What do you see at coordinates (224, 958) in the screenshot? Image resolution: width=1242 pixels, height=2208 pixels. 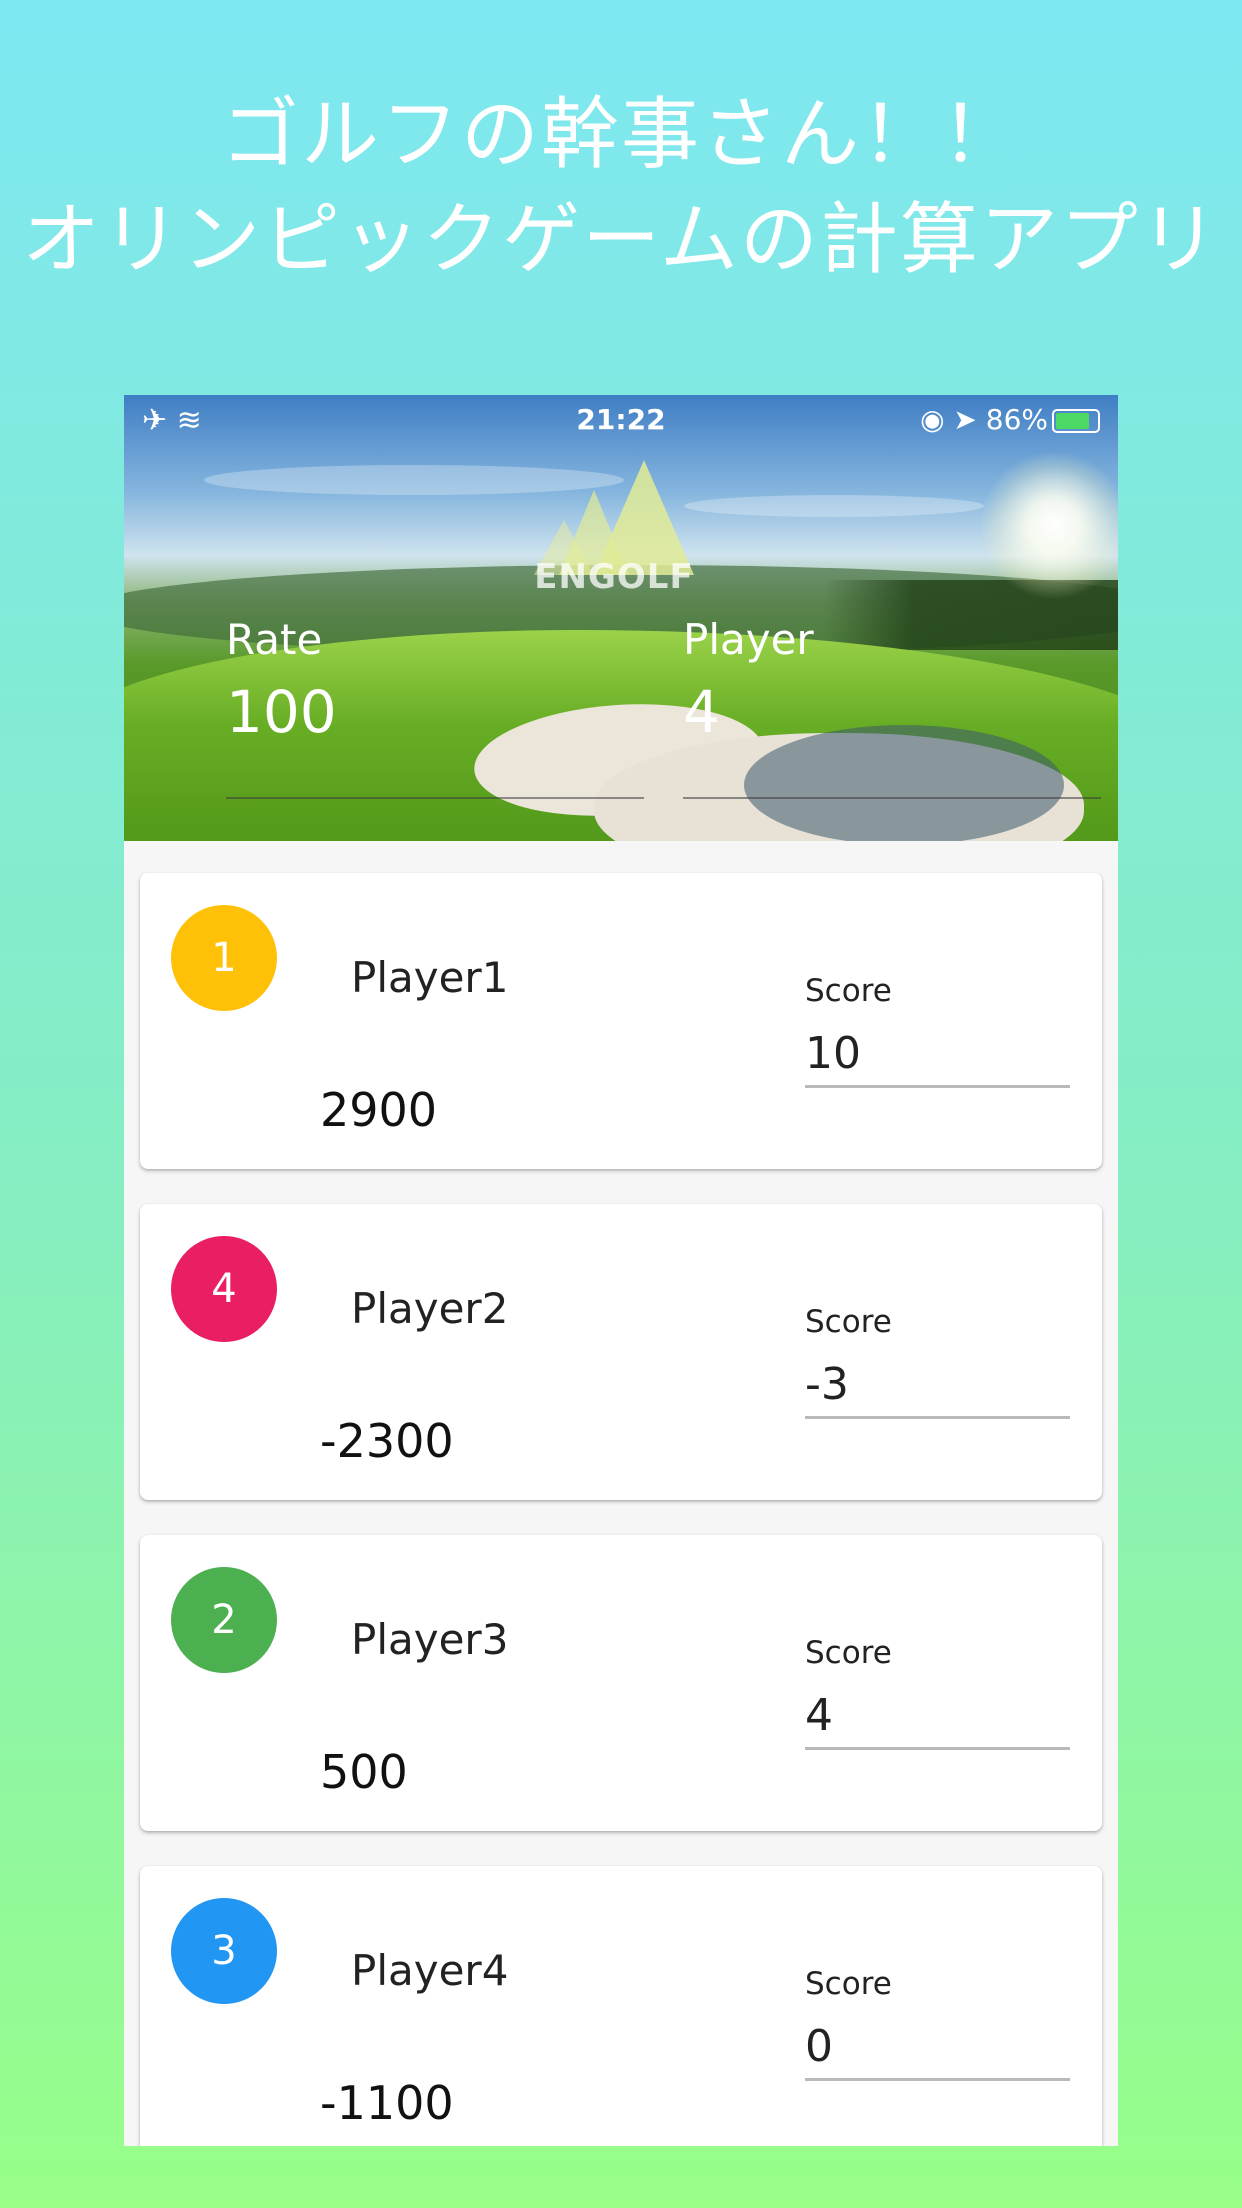 I see `rank-badge: 1` at bounding box center [224, 958].